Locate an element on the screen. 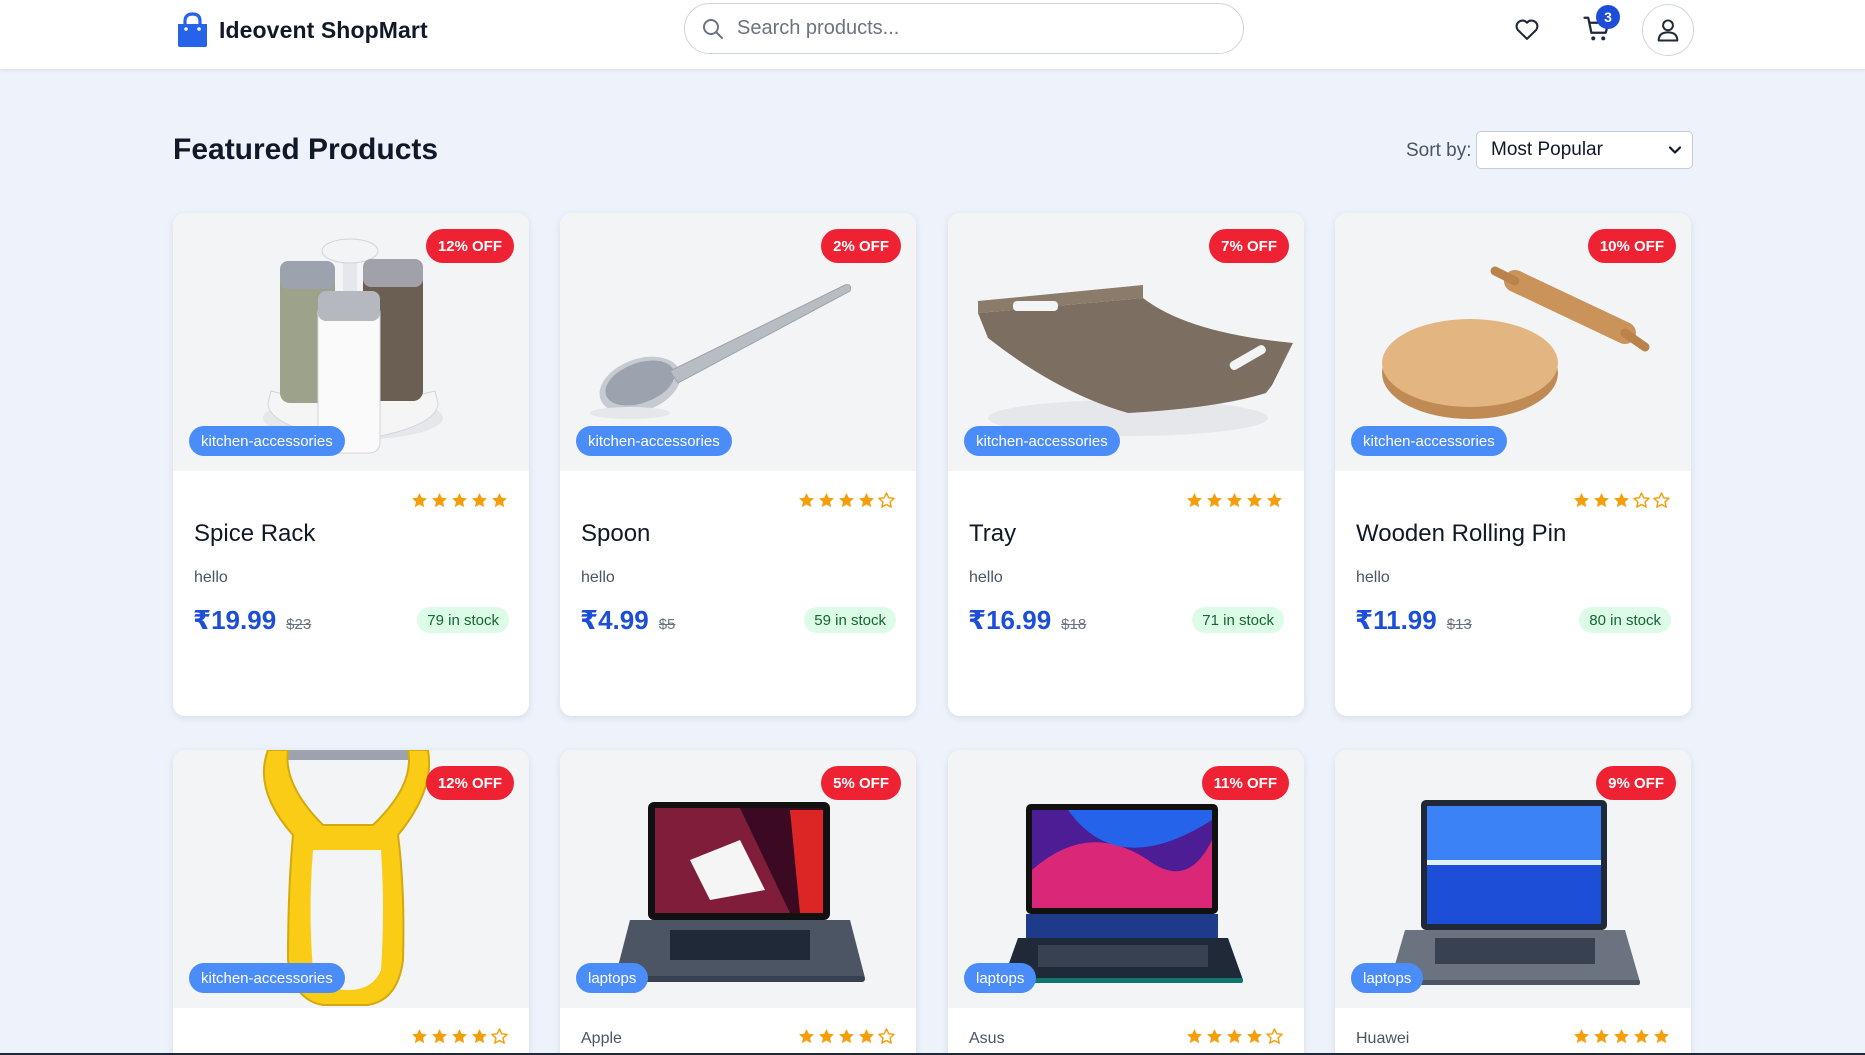 This screenshot has width=1865, height=1055. stock-badge: 71 in stock is located at coordinates (1238, 620).